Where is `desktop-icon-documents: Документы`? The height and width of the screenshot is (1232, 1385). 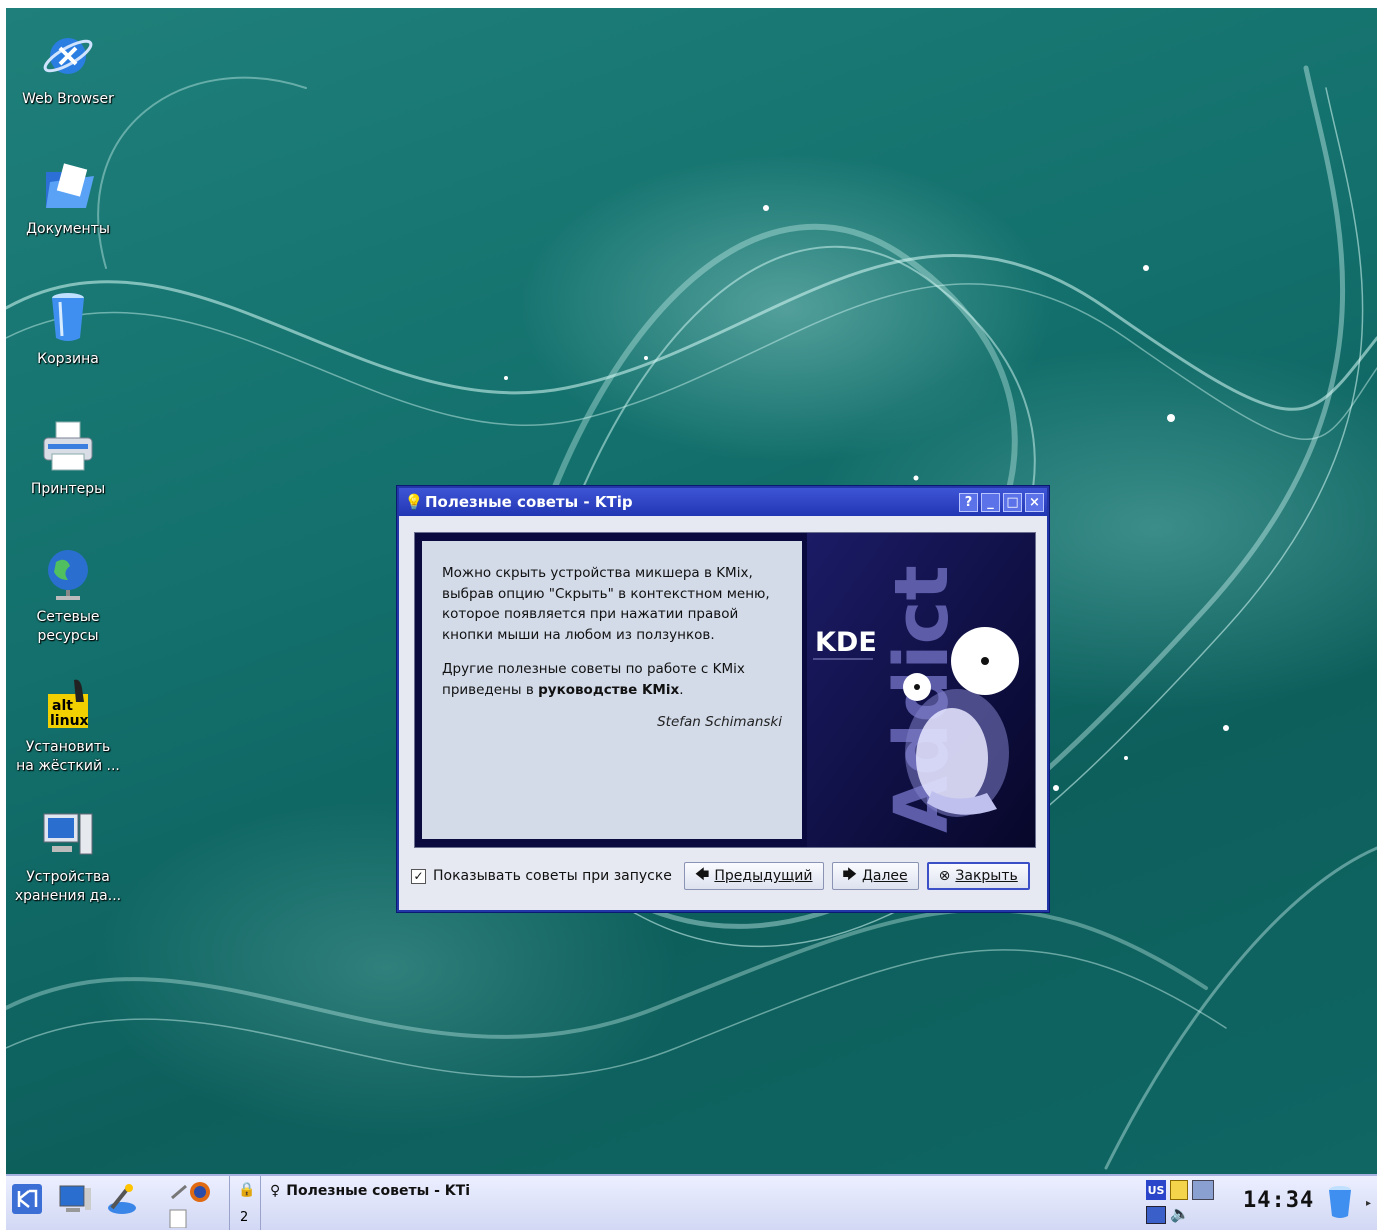 desktop-icon-documents: Документы is located at coordinates (68, 198).